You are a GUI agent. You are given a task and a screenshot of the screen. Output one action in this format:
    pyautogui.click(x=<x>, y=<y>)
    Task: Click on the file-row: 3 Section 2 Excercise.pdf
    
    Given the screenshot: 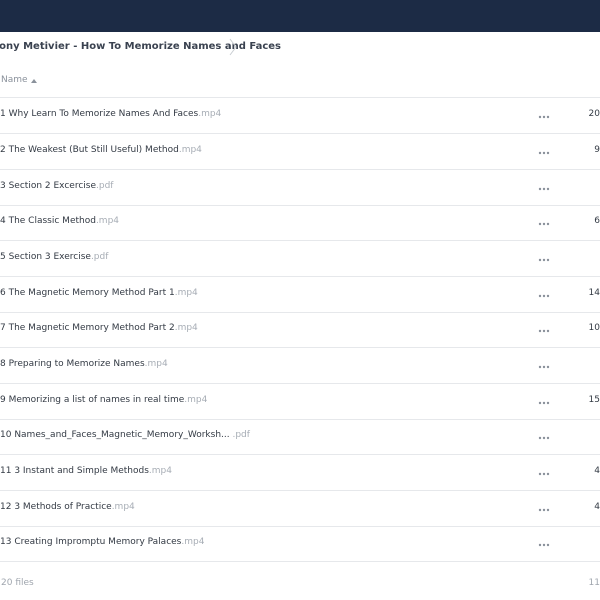 What is the action you would take?
    pyautogui.click(x=300, y=188)
    